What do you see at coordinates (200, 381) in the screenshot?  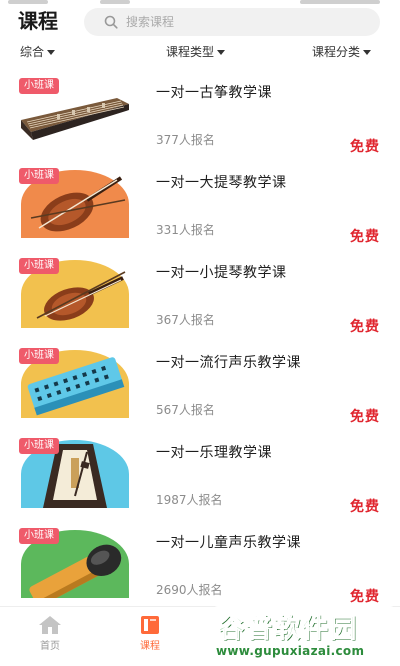 I see `course-item: 小班课 一对一流行声乐教学课 567人报名 免费` at bounding box center [200, 381].